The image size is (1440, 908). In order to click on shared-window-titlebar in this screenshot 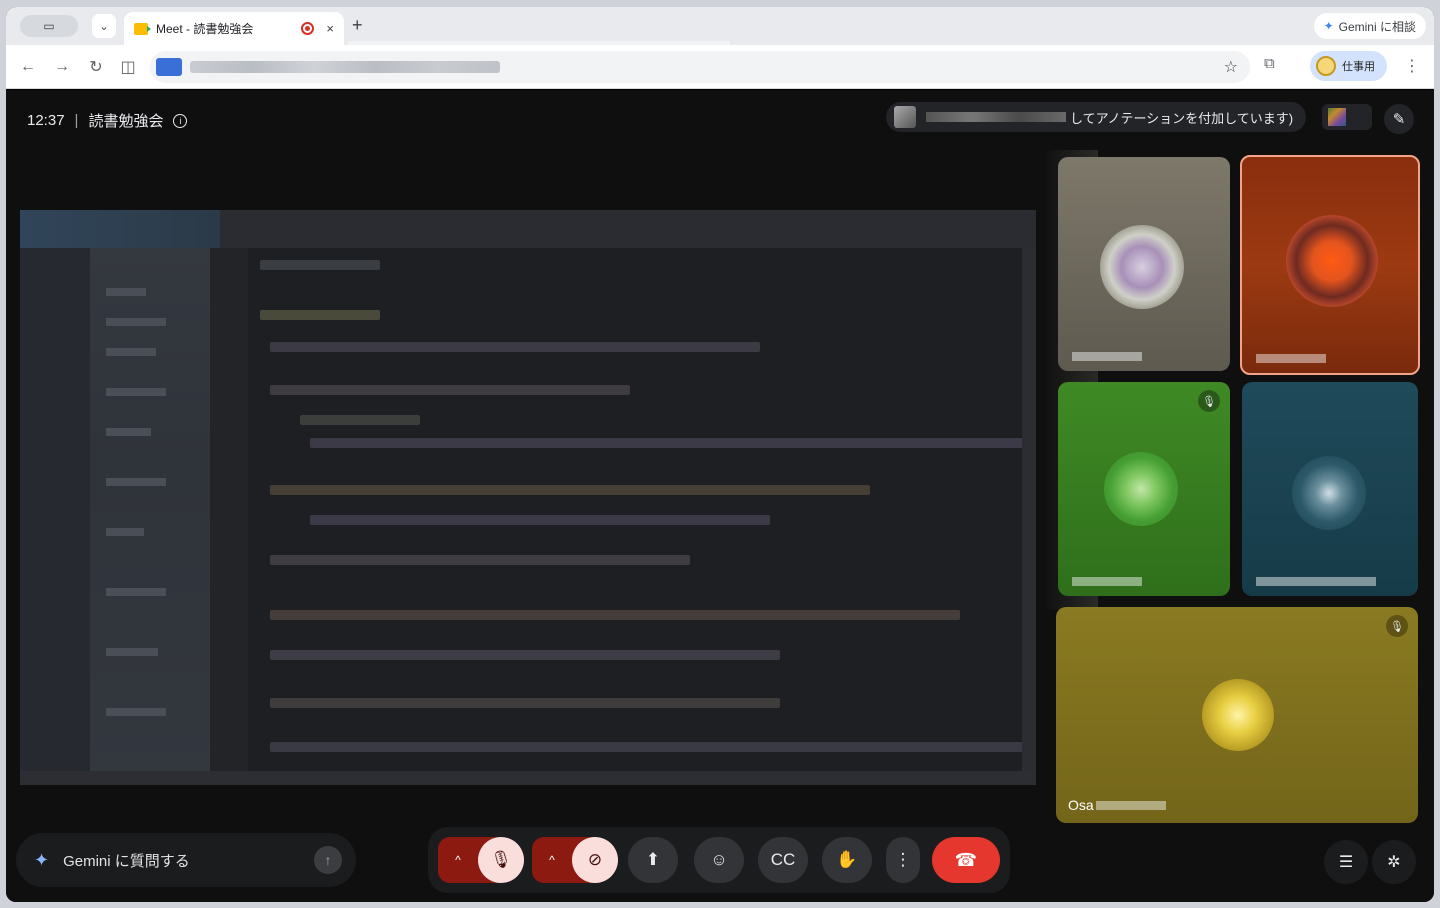, I will do `click(528, 229)`.